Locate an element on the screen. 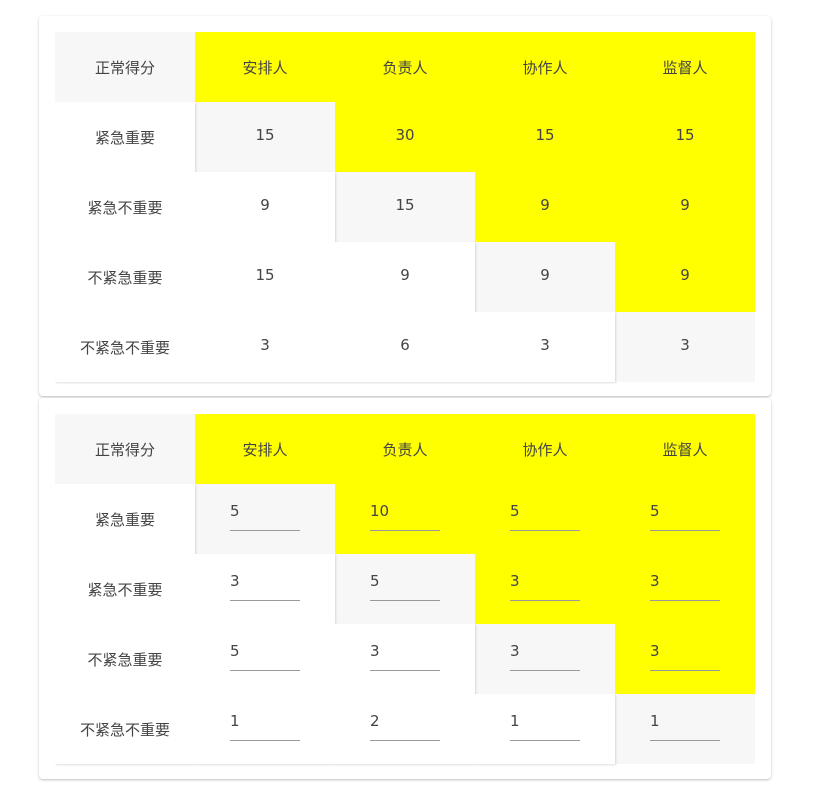 The height and width of the screenshot is (791, 814). score-cell: 30 is located at coordinates (405, 137).